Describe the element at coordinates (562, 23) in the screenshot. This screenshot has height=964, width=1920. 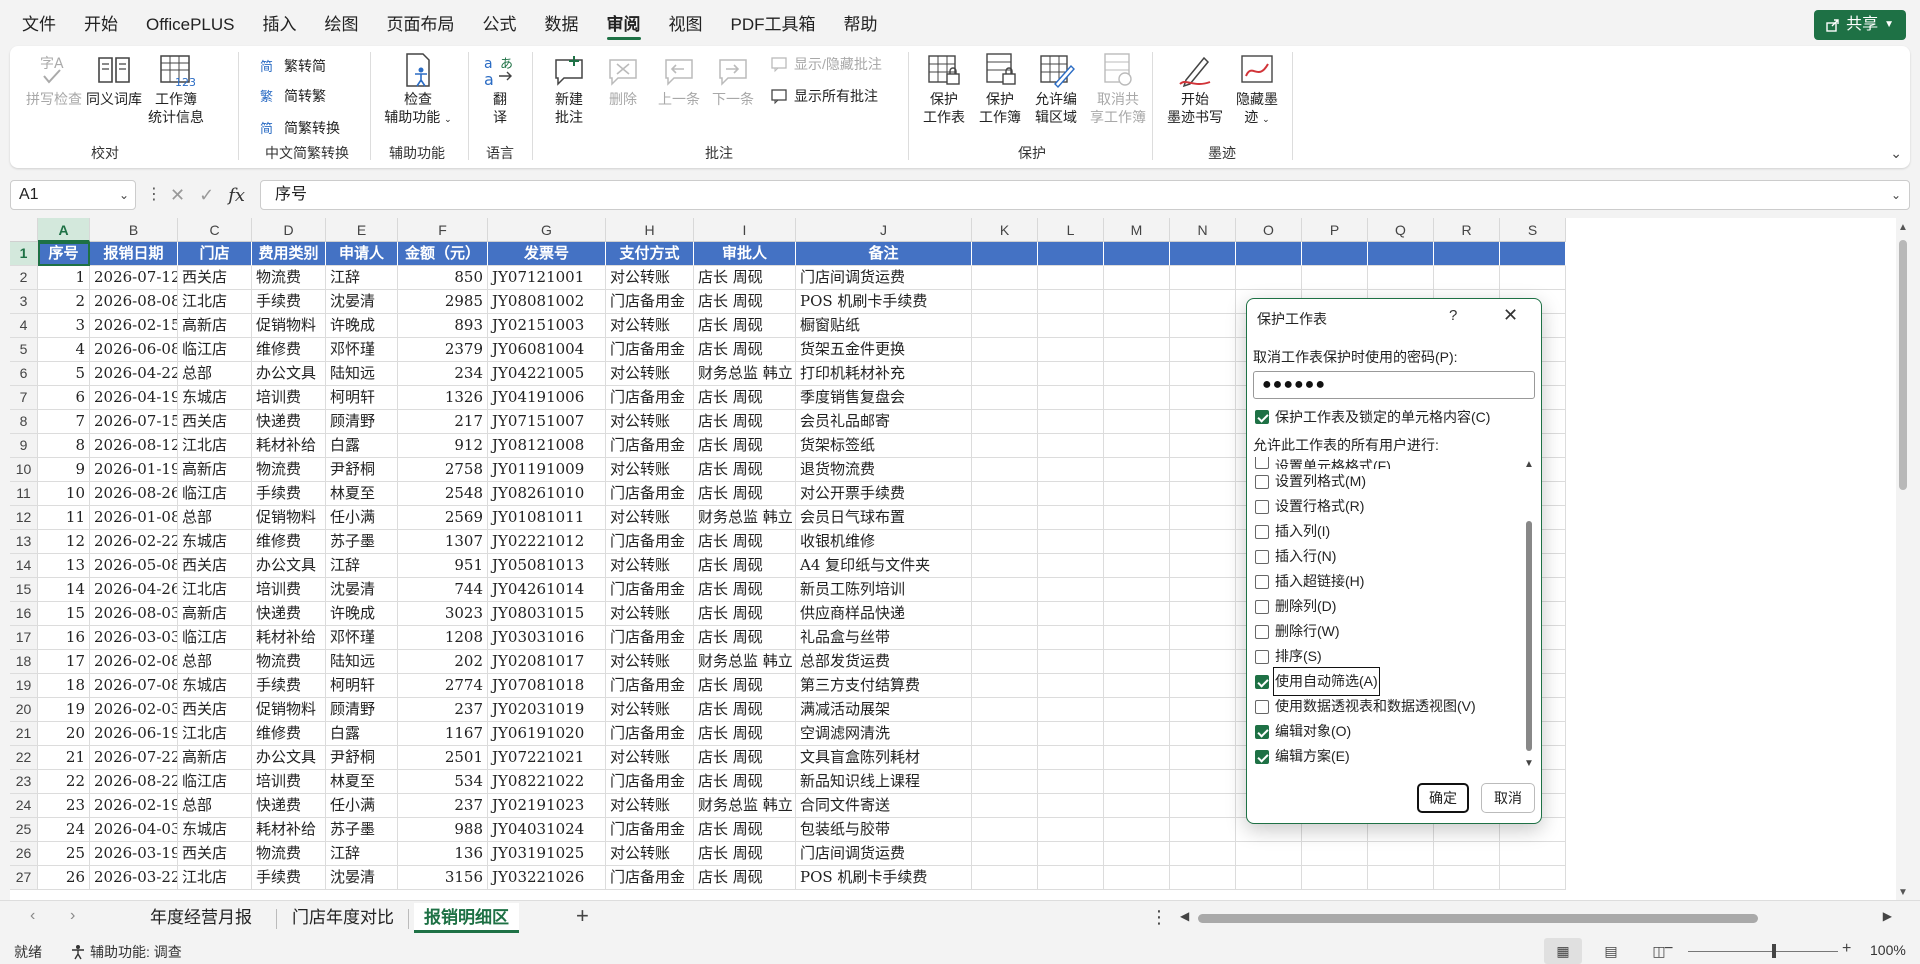
I see `menu-tab: 数据` at that location.